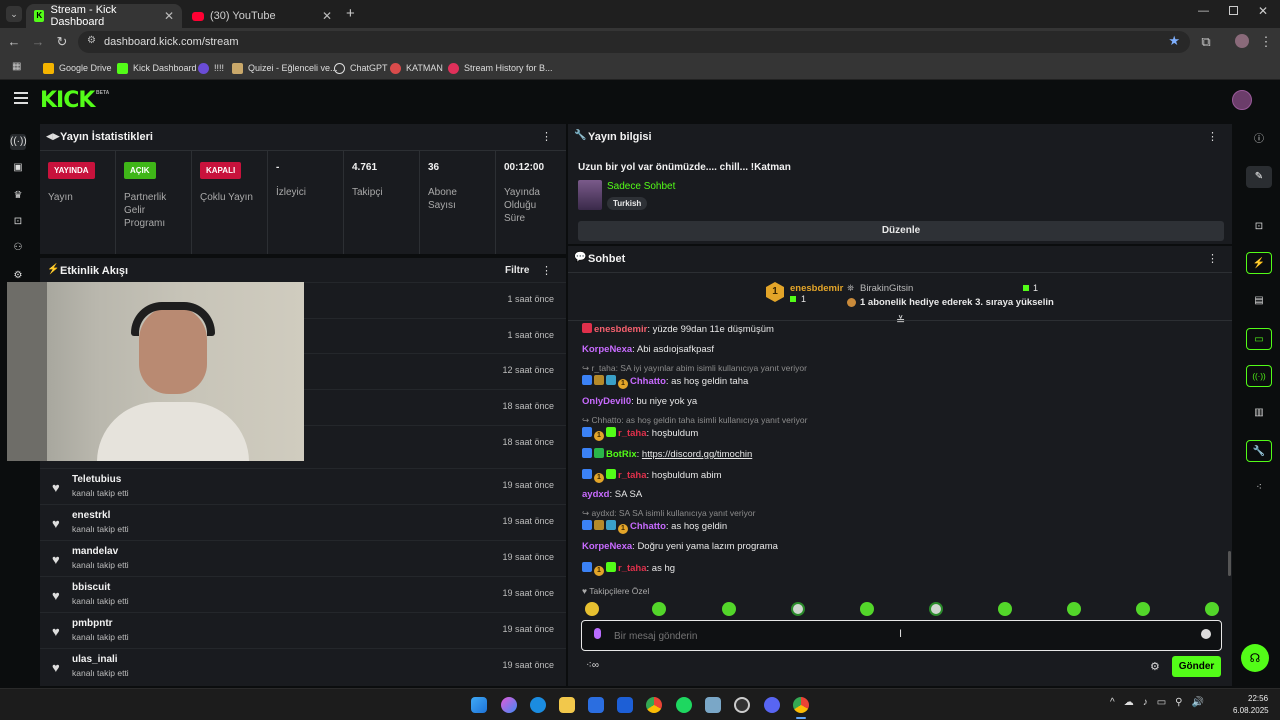  I want to click on app-blue-icon, so click(625, 705).